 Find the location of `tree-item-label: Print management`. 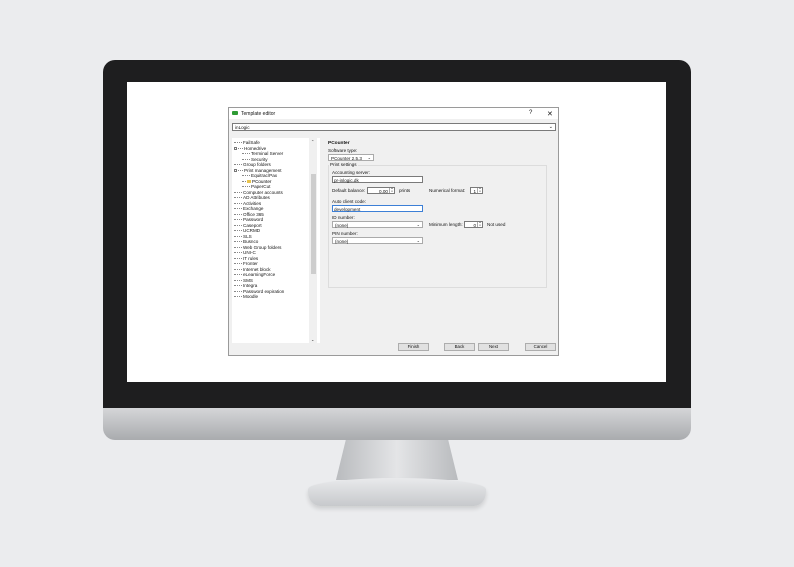

tree-item-label: Print management is located at coordinates (263, 170).